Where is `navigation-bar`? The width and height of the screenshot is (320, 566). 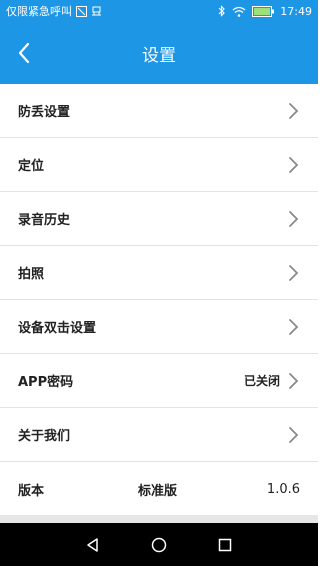 navigation-bar is located at coordinates (159, 544).